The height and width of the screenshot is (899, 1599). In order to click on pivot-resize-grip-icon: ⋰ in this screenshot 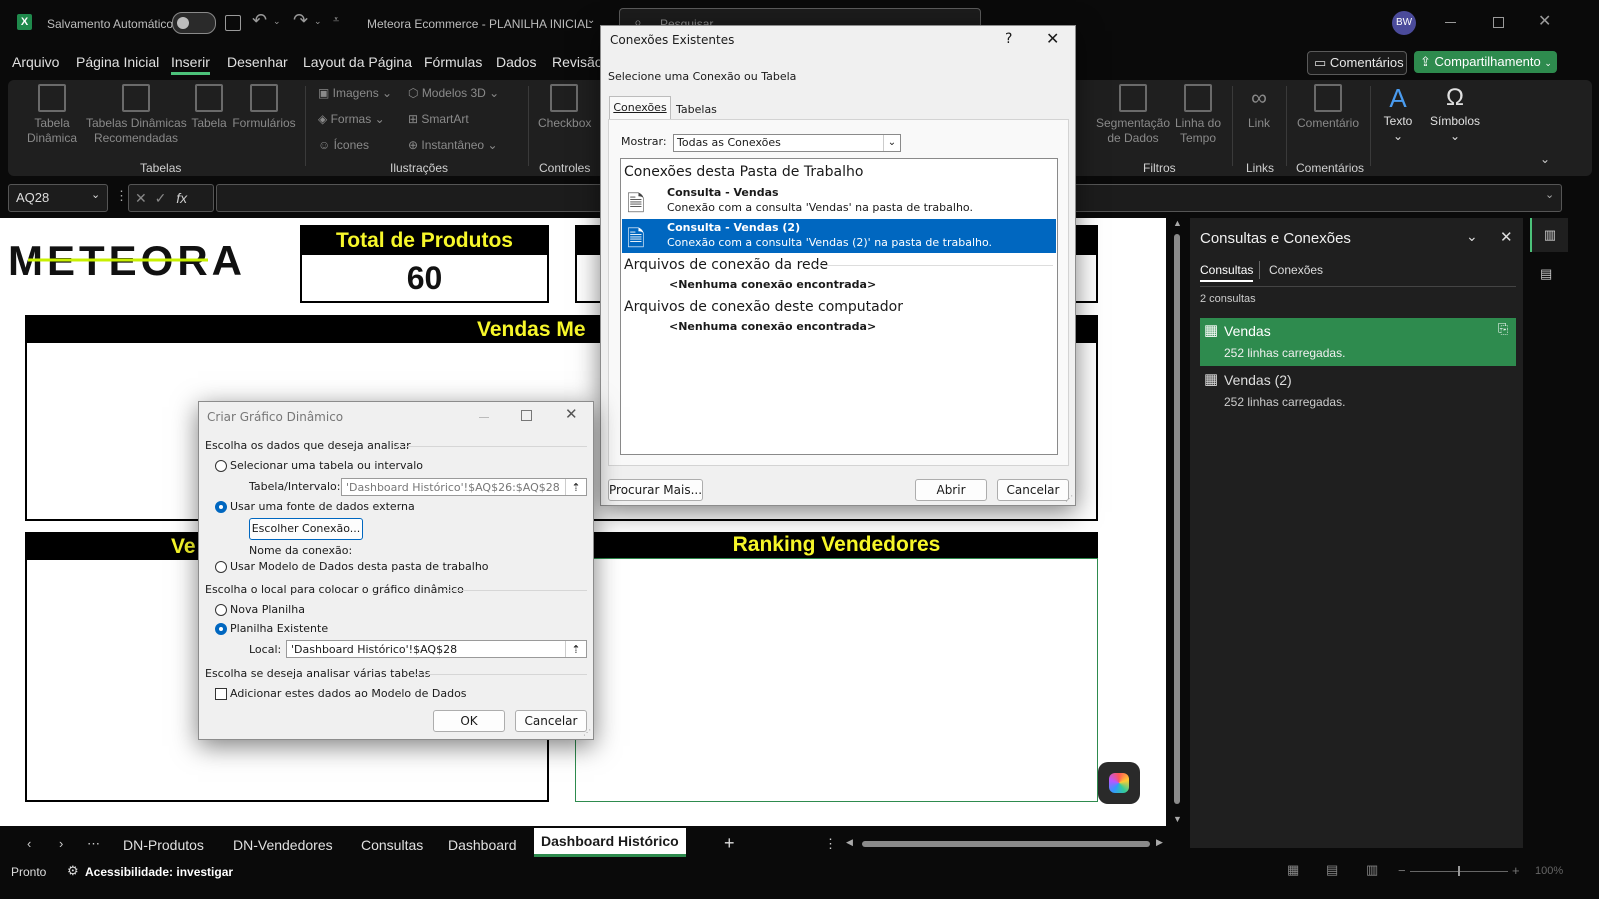, I will do `click(587, 732)`.